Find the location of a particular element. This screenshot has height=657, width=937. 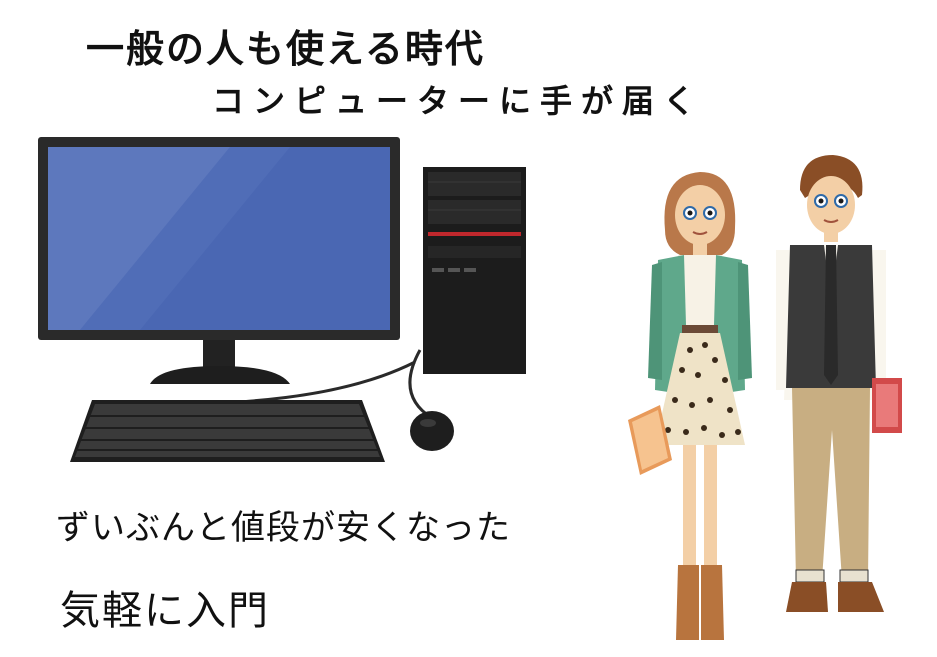

keyboard-icon is located at coordinates (227, 431).